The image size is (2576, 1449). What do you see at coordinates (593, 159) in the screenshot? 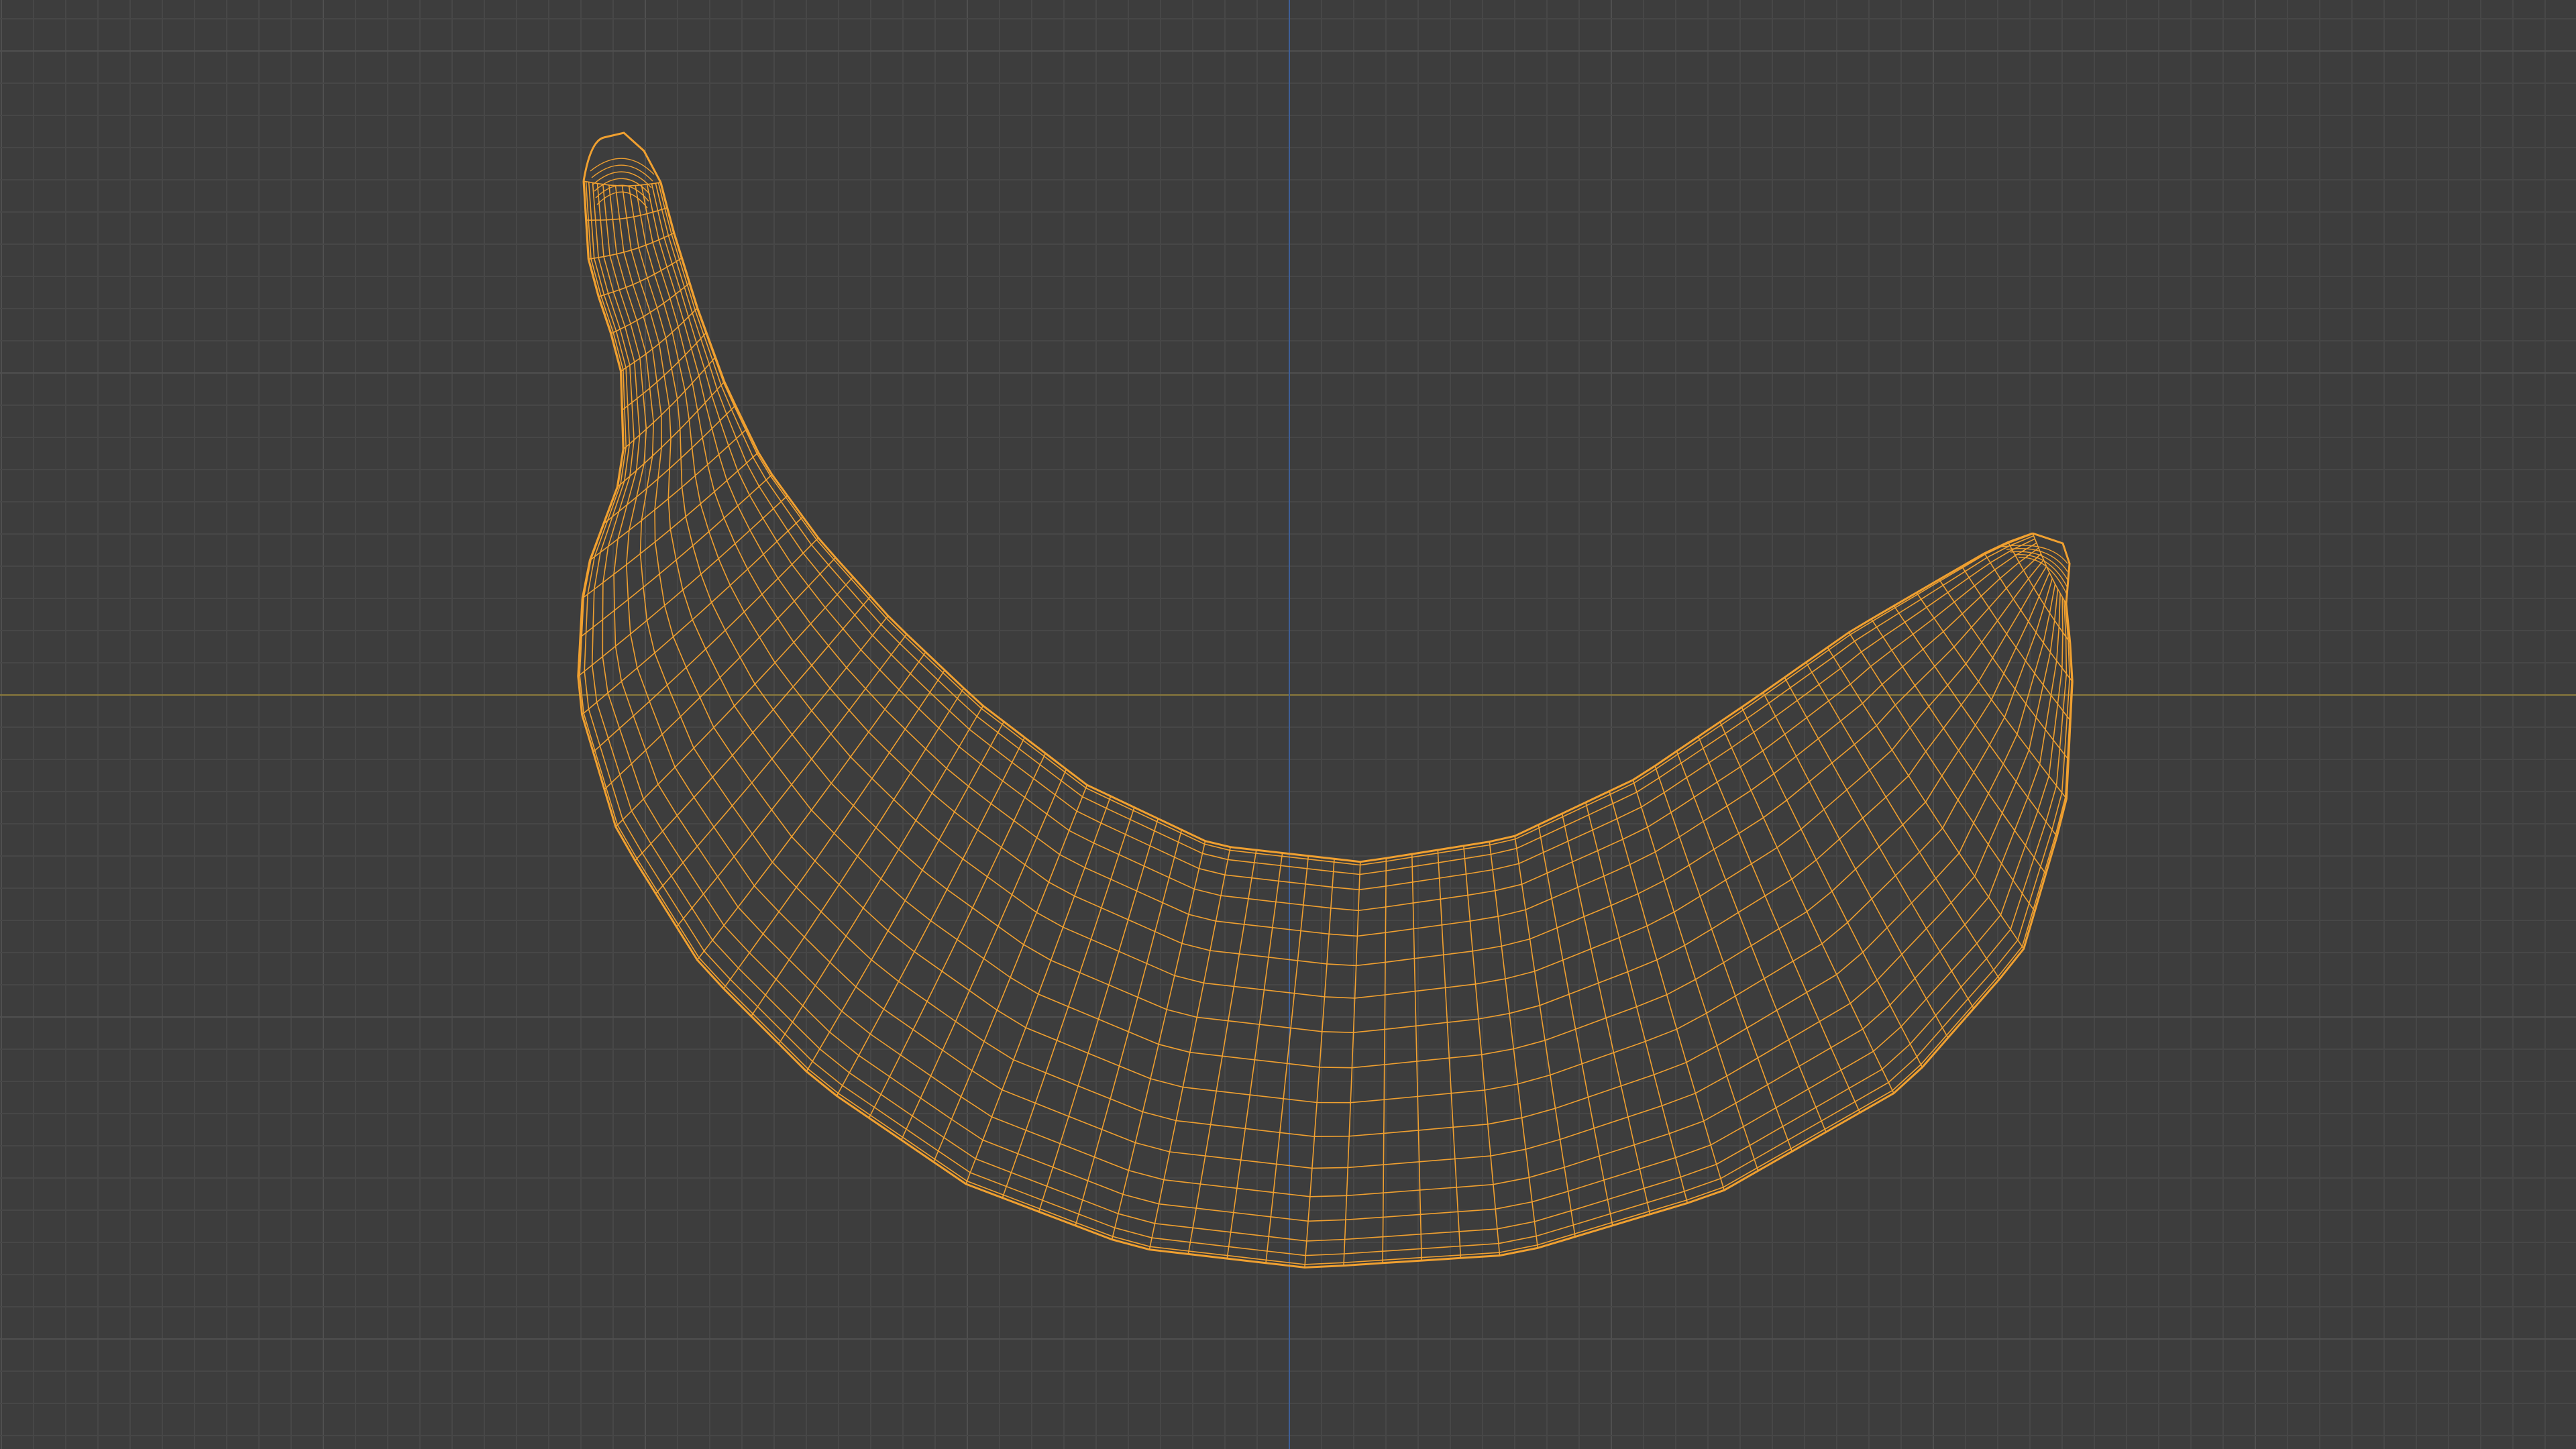
I see `stem-outline-wire` at bounding box center [593, 159].